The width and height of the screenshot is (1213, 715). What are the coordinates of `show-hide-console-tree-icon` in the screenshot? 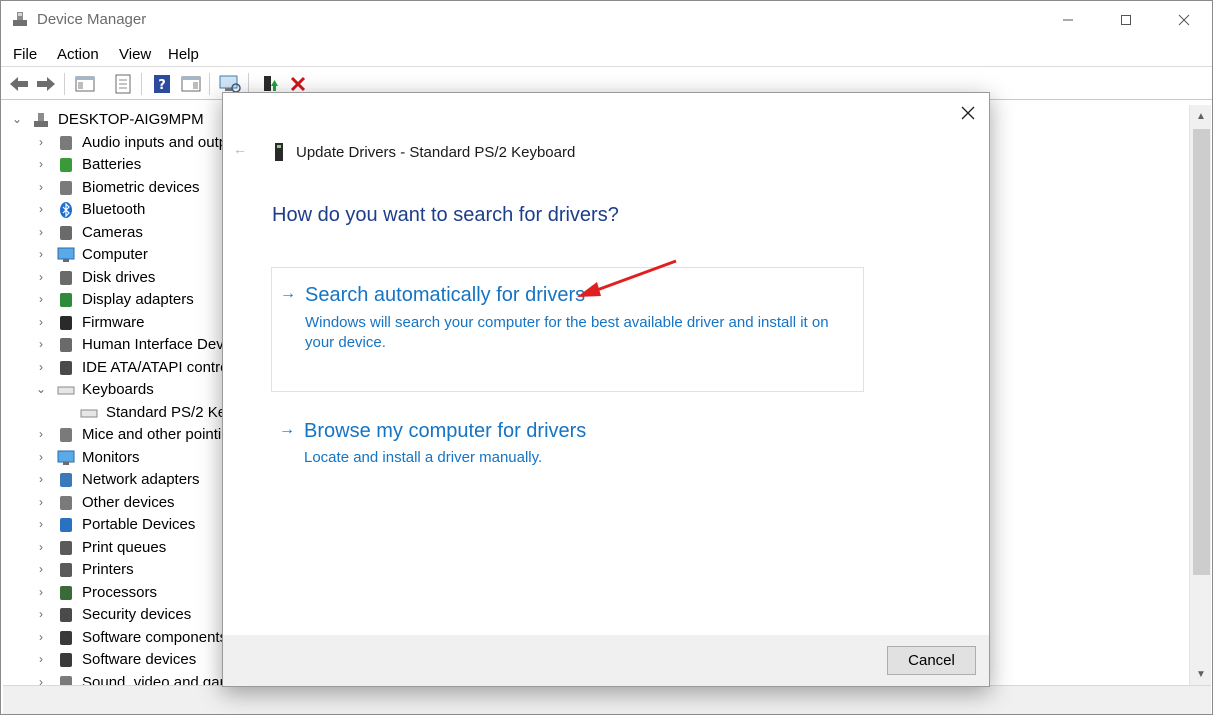 It's located at (85, 84).